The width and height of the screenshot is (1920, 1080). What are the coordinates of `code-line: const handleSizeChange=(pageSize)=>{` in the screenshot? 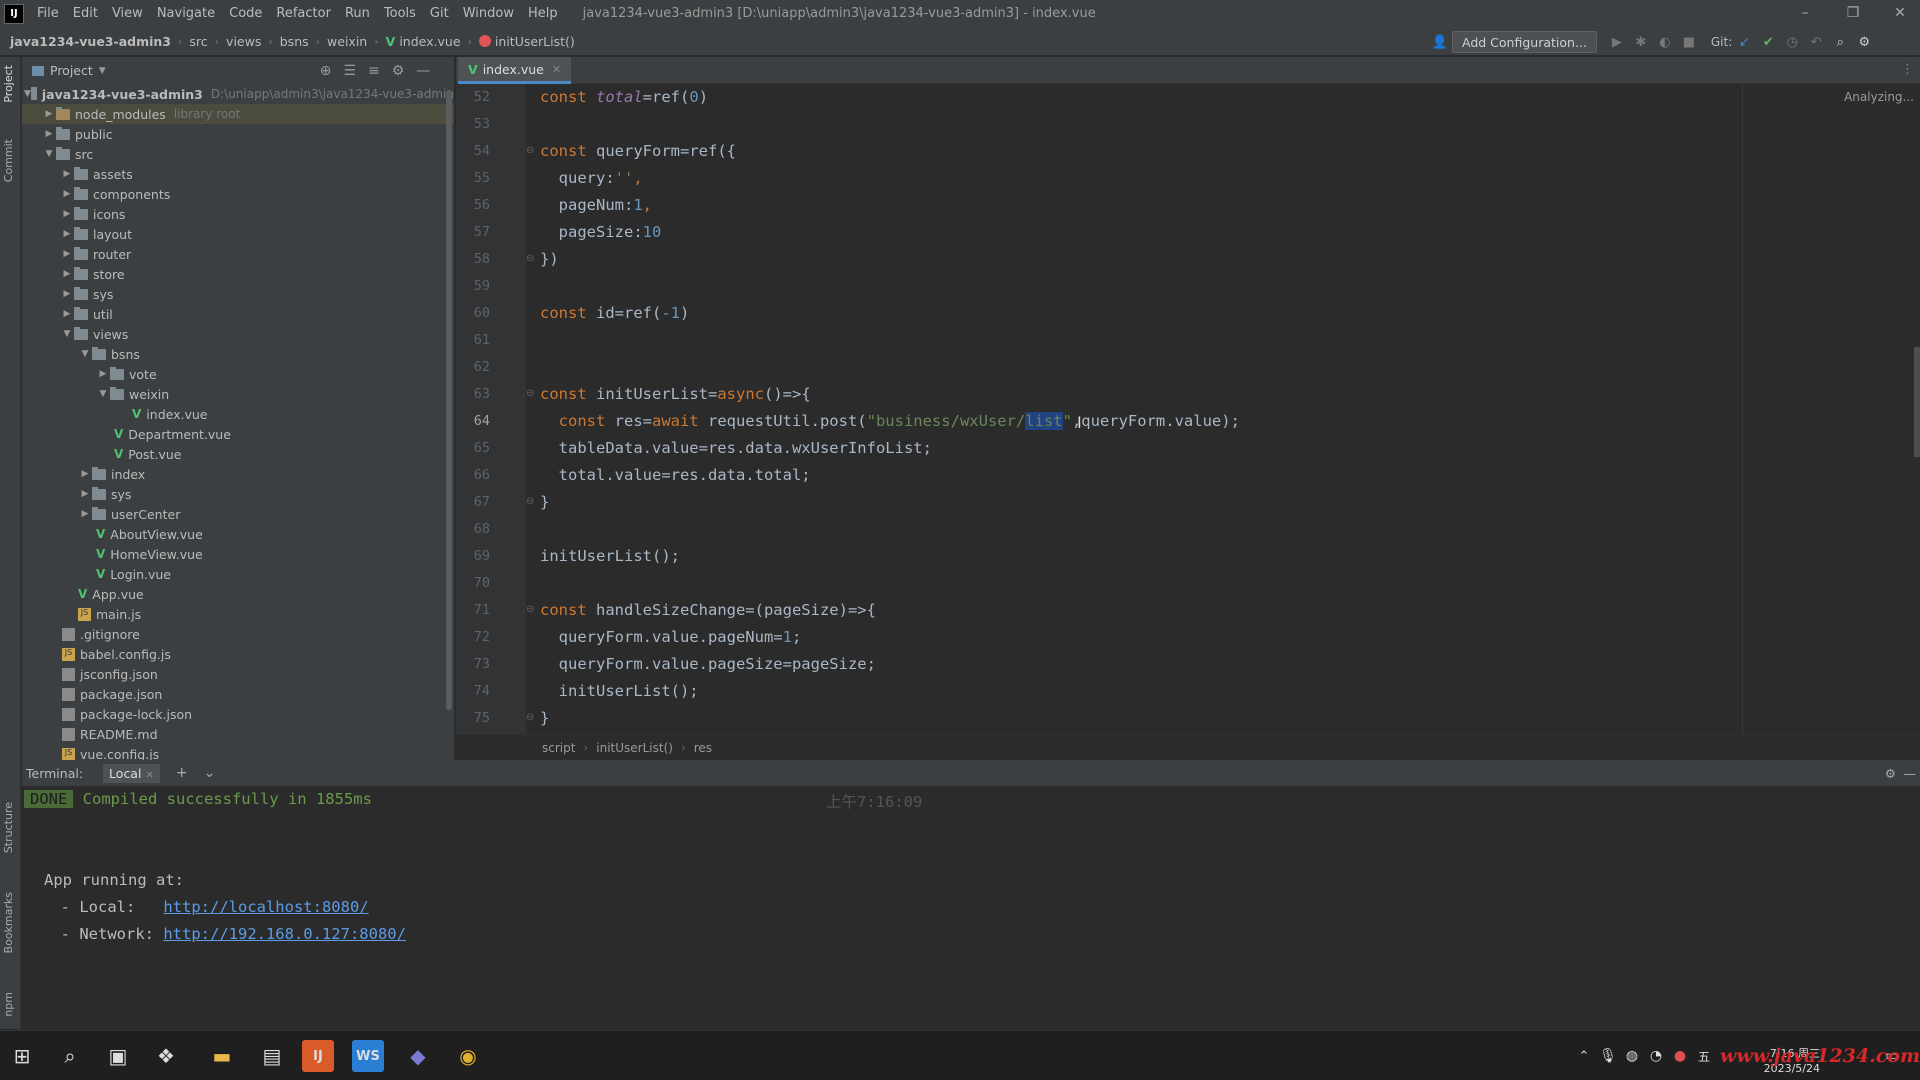 It's located at (708, 610).